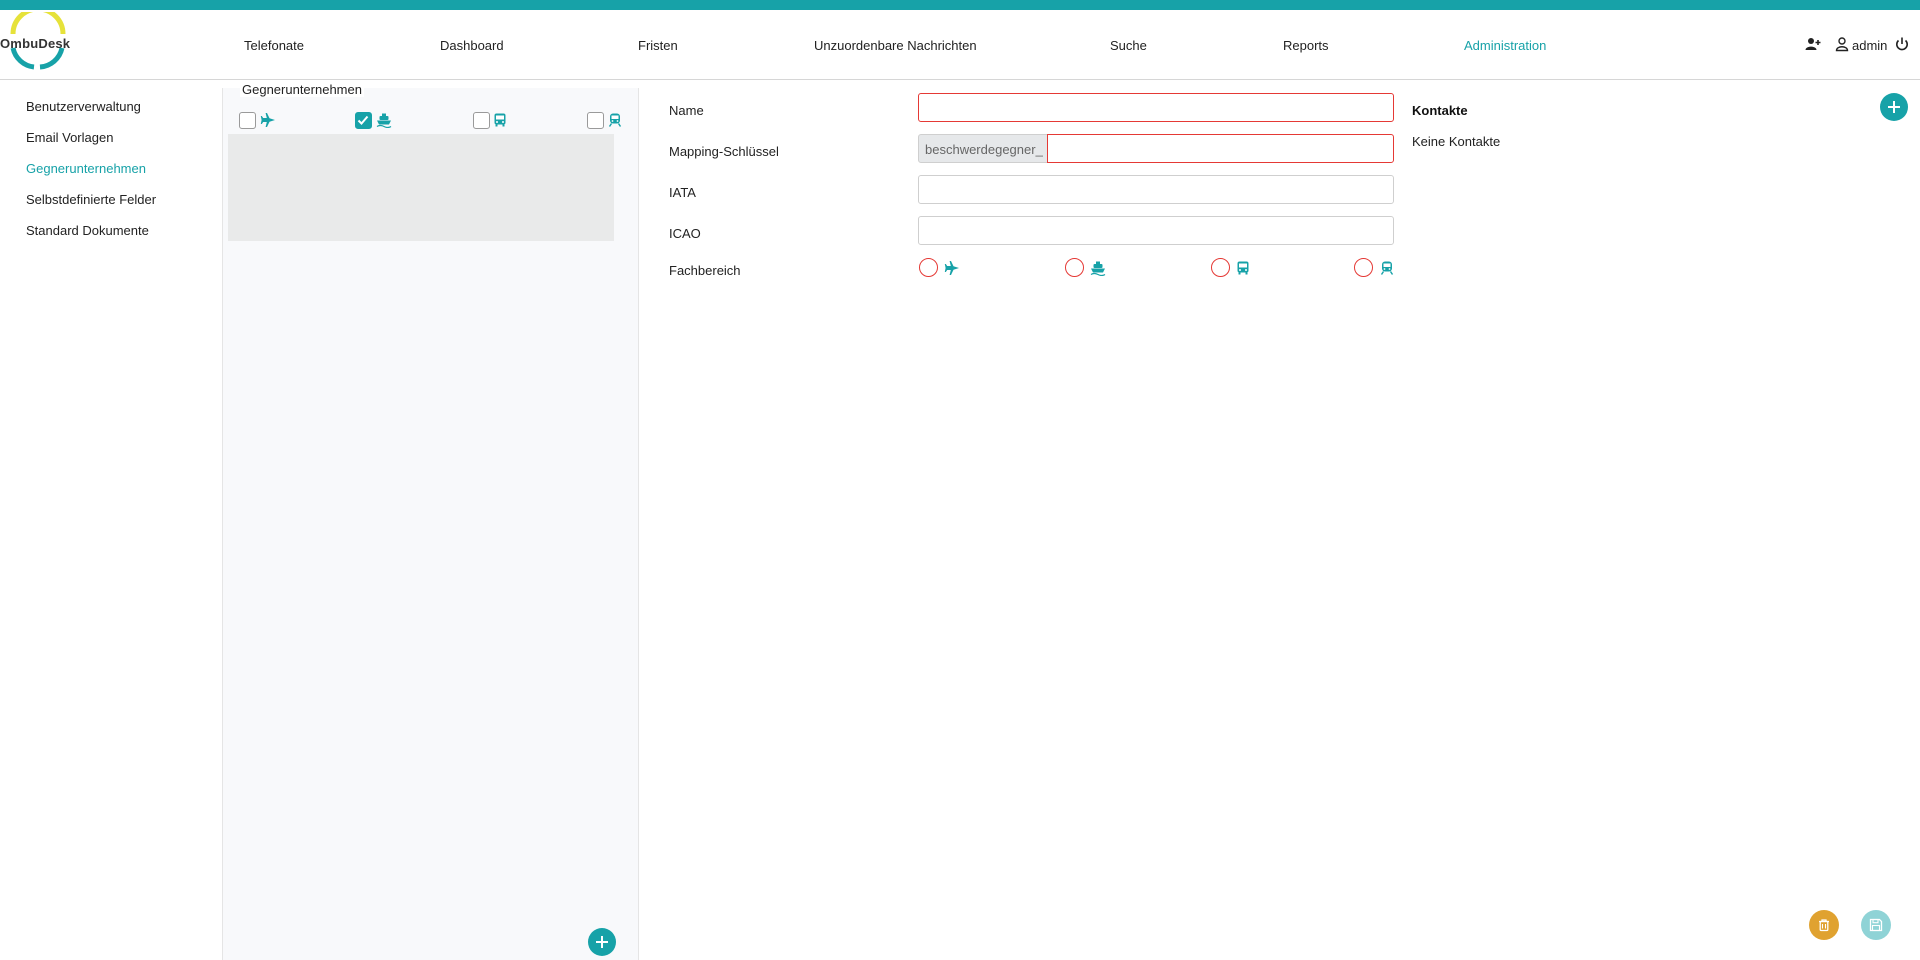 The image size is (1920, 960). Describe the element at coordinates (686, 110) in the screenshot. I see `name-label: Name` at that location.